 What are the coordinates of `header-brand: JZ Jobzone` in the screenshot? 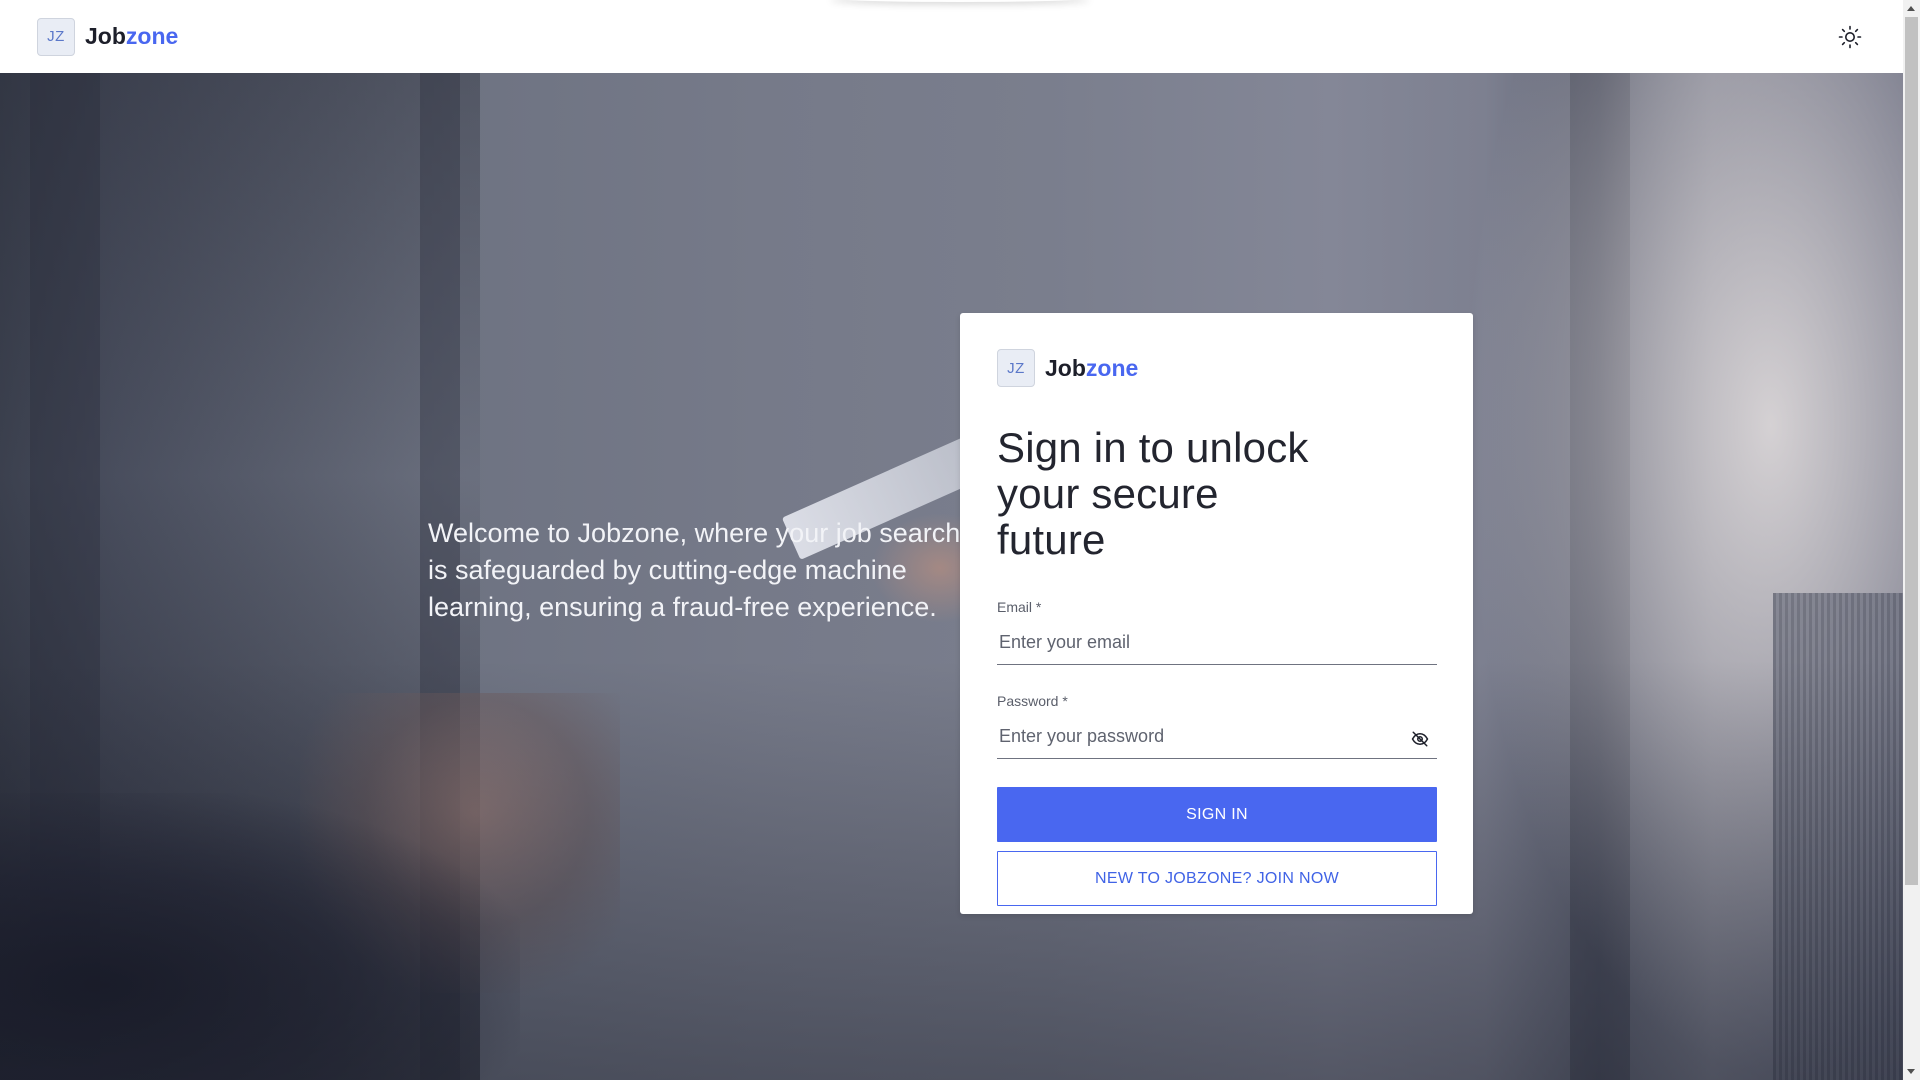 It's located at (107, 36).